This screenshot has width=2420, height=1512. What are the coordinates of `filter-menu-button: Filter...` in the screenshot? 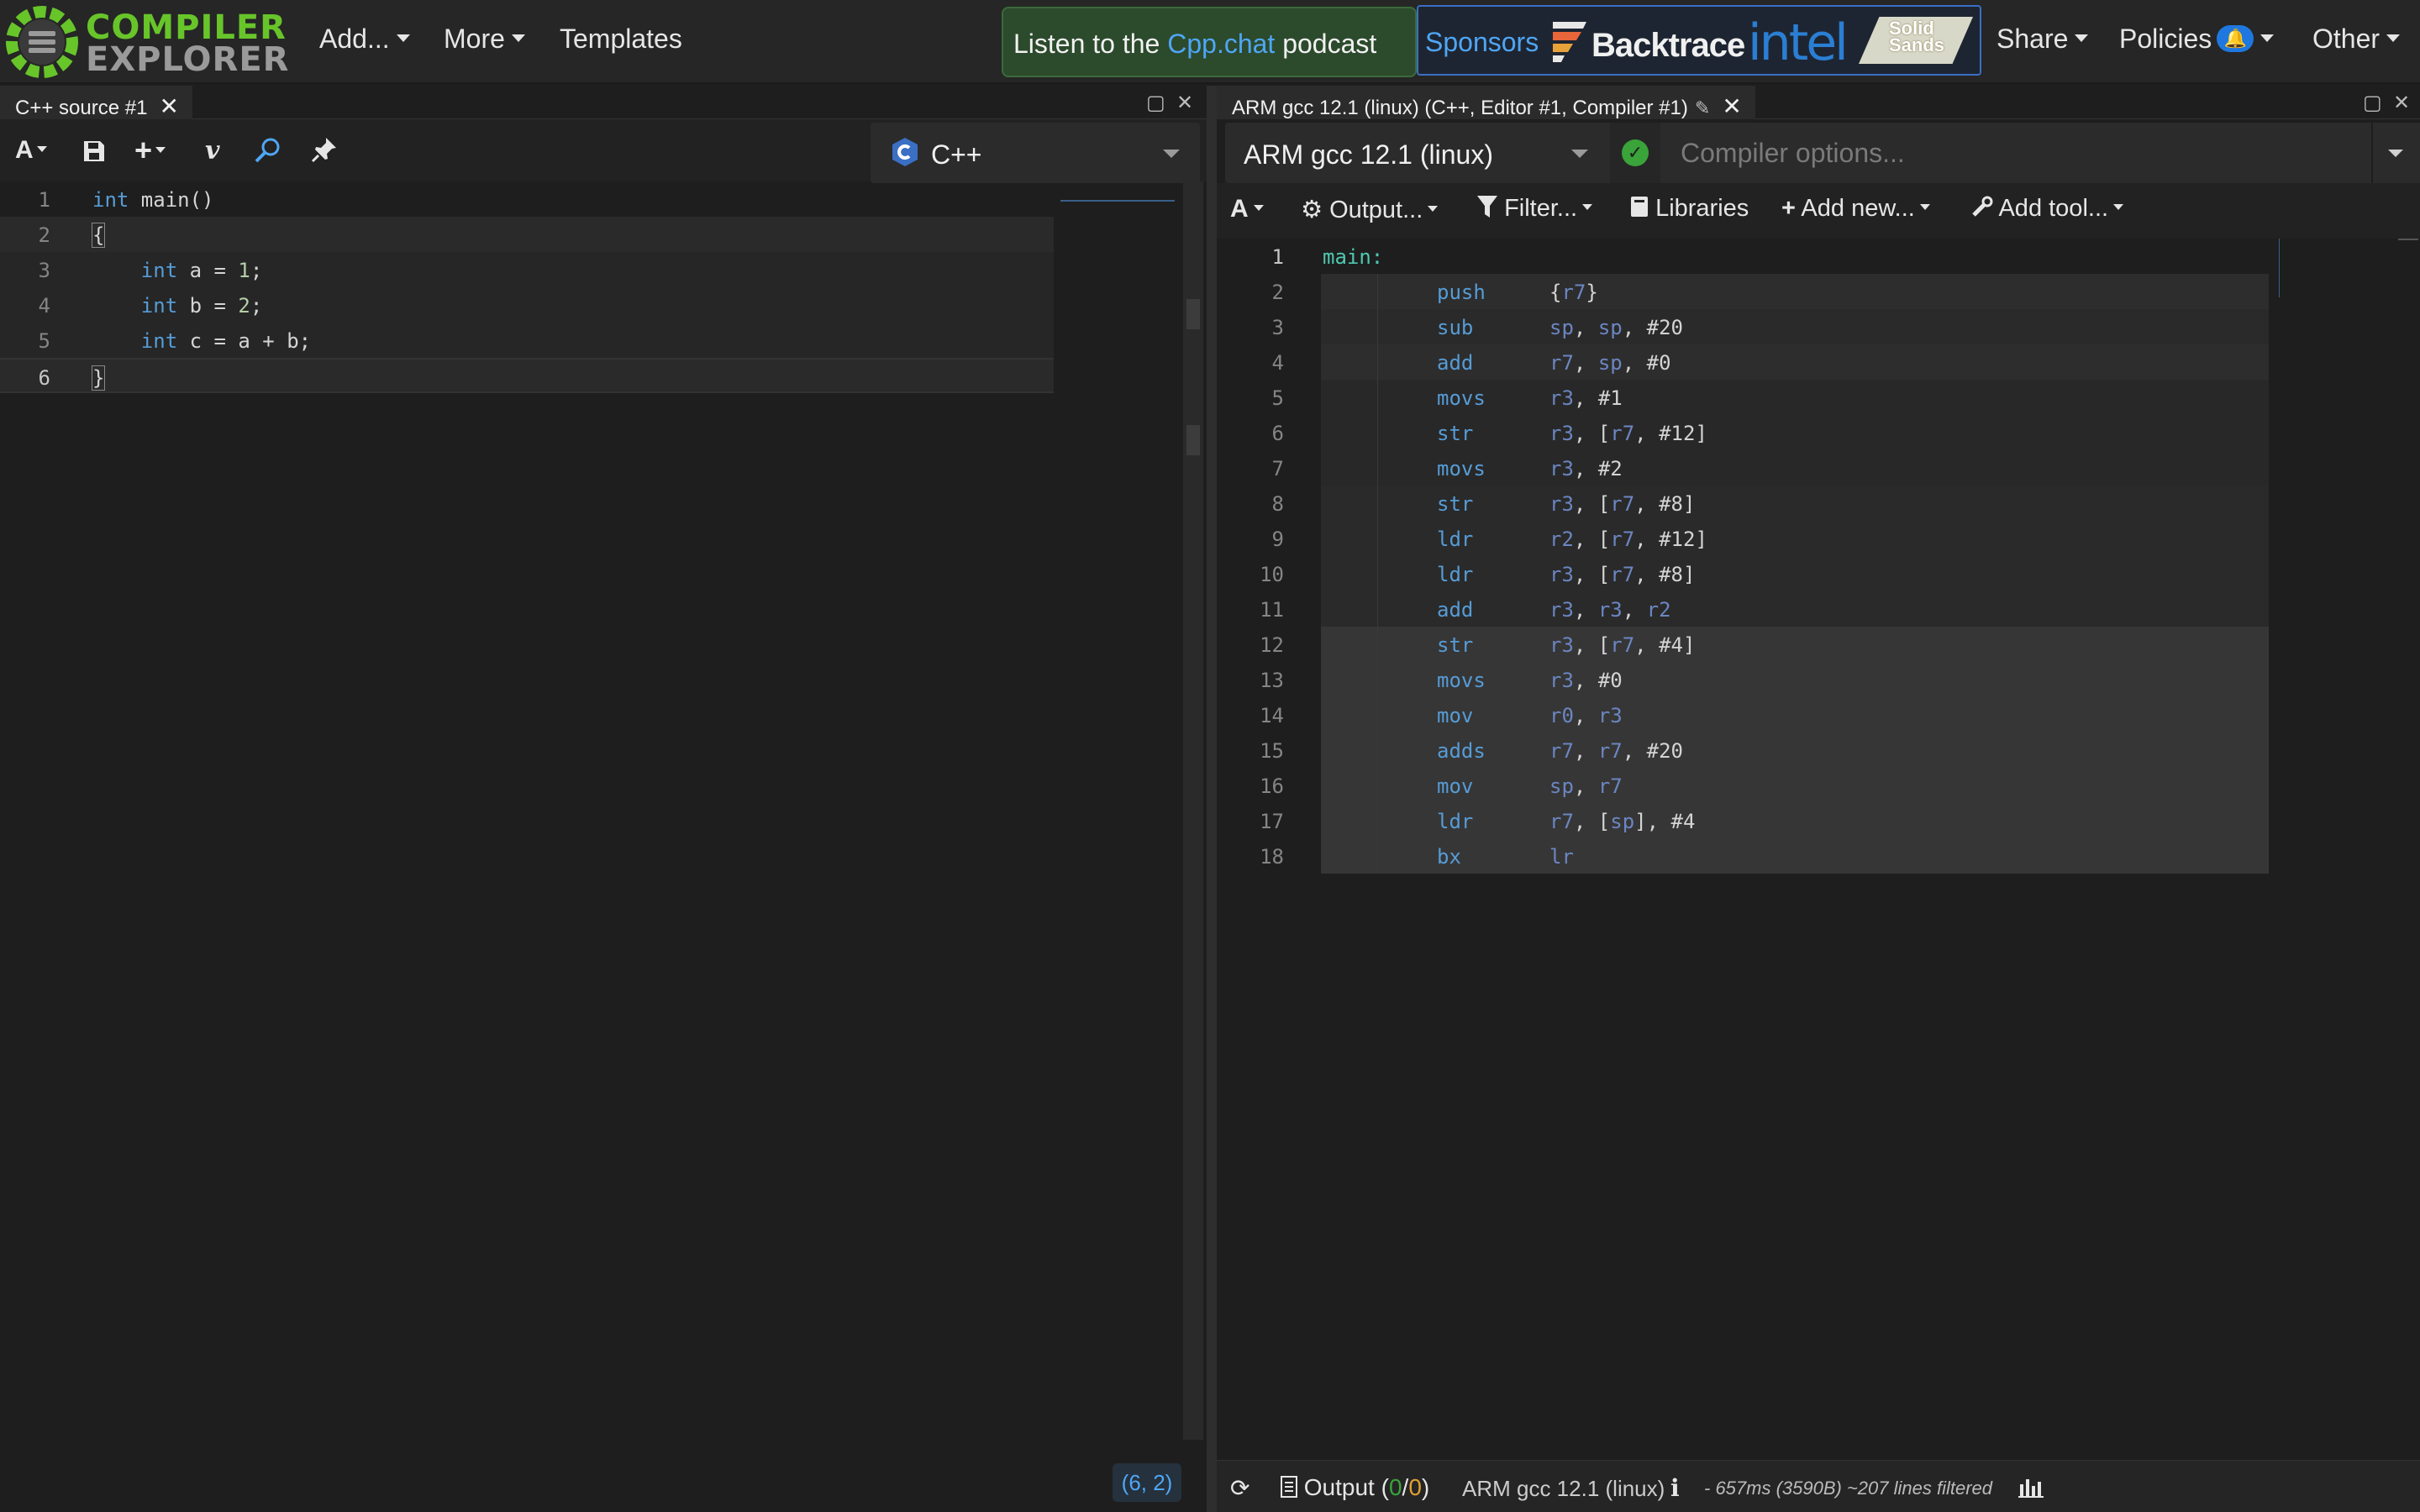 It's located at (1535, 209).